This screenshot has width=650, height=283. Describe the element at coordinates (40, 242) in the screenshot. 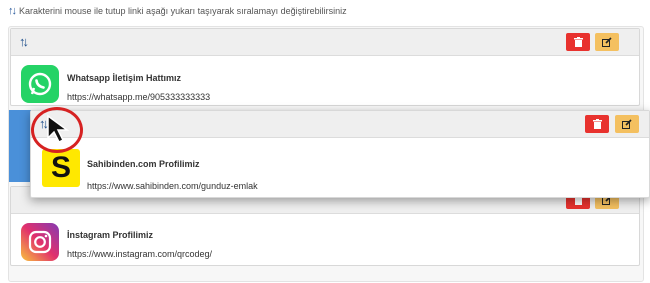

I see `instagram-logo-icon` at that location.